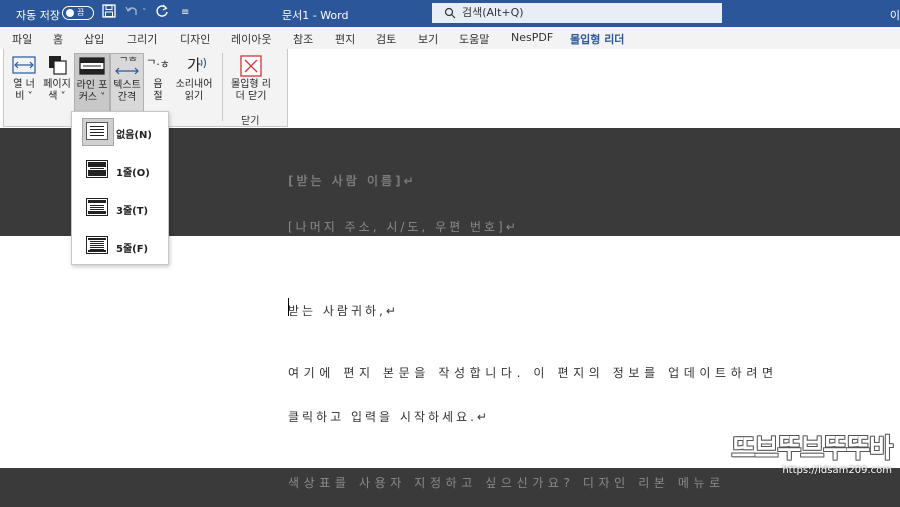 The height and width of the screenshot is (507, 900). I want to click on column-width-button: 열 너 비 ˅, so click(24, 79).